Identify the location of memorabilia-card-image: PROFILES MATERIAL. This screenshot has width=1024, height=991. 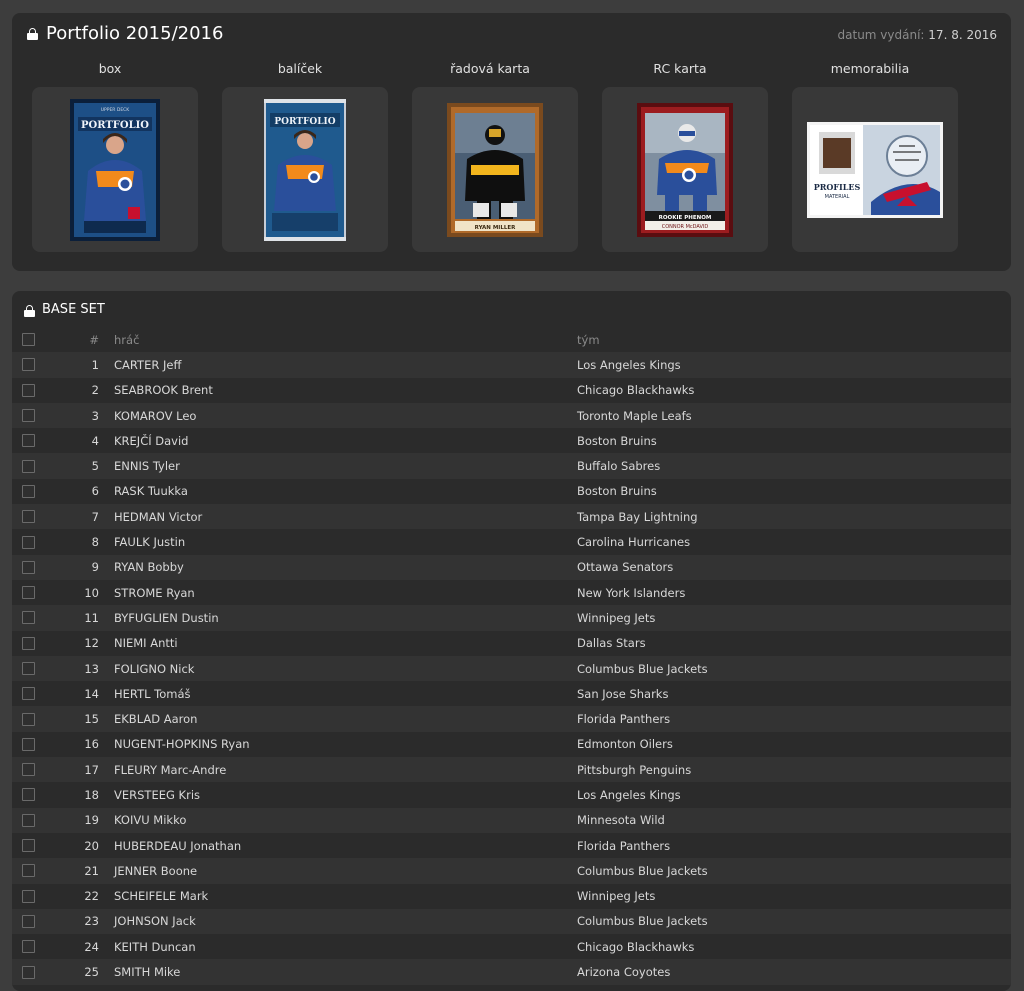
(875, 169).